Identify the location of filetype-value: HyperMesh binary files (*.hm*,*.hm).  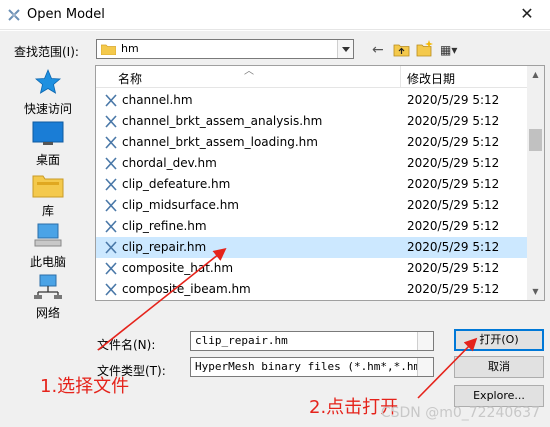
(311, 366).